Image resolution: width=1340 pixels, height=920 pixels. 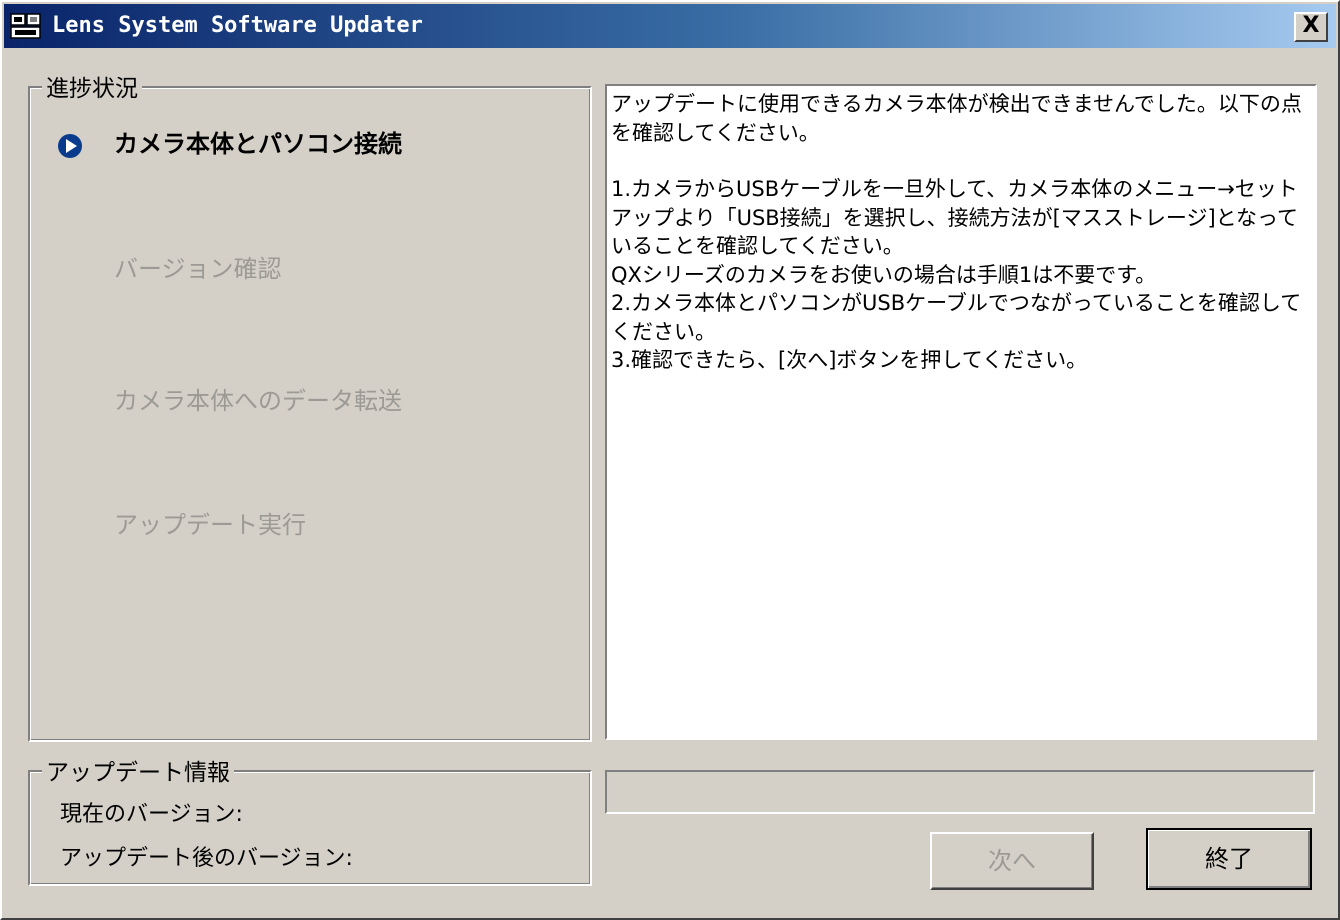 What do you see at coordinates (956, 317) in the screenshot?
I see `message-step-2: 2.カメラ本体とパソコンがUSBケーブルでつながっていることを確認してください。` at bounding box center [956, 317].